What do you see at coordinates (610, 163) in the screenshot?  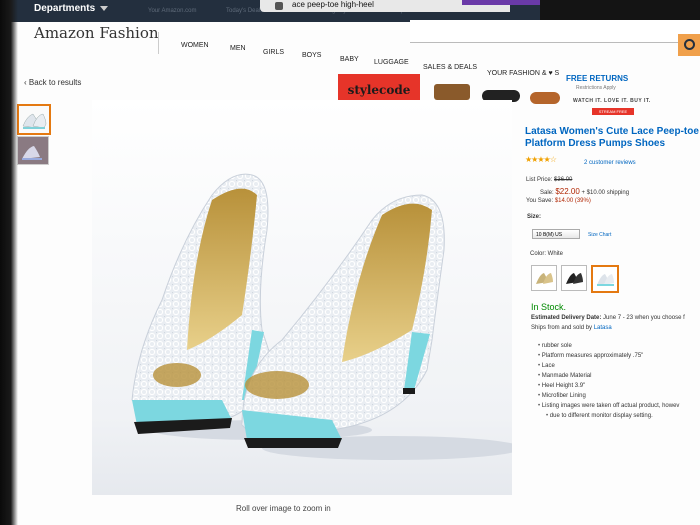 I see `customer-reviews-link: 2 customer reviews` at bounding box center [610, 163].